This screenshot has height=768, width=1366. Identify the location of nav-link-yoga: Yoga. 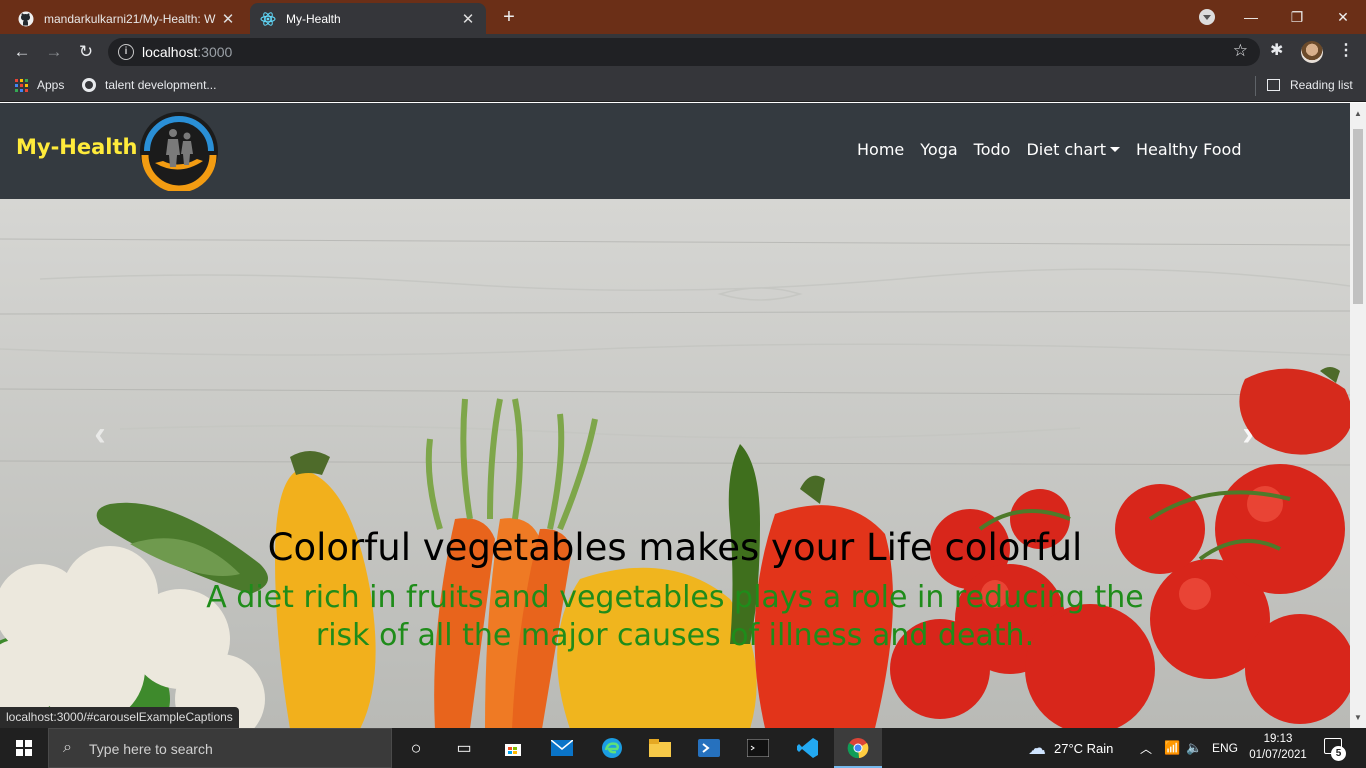
(938, 149).